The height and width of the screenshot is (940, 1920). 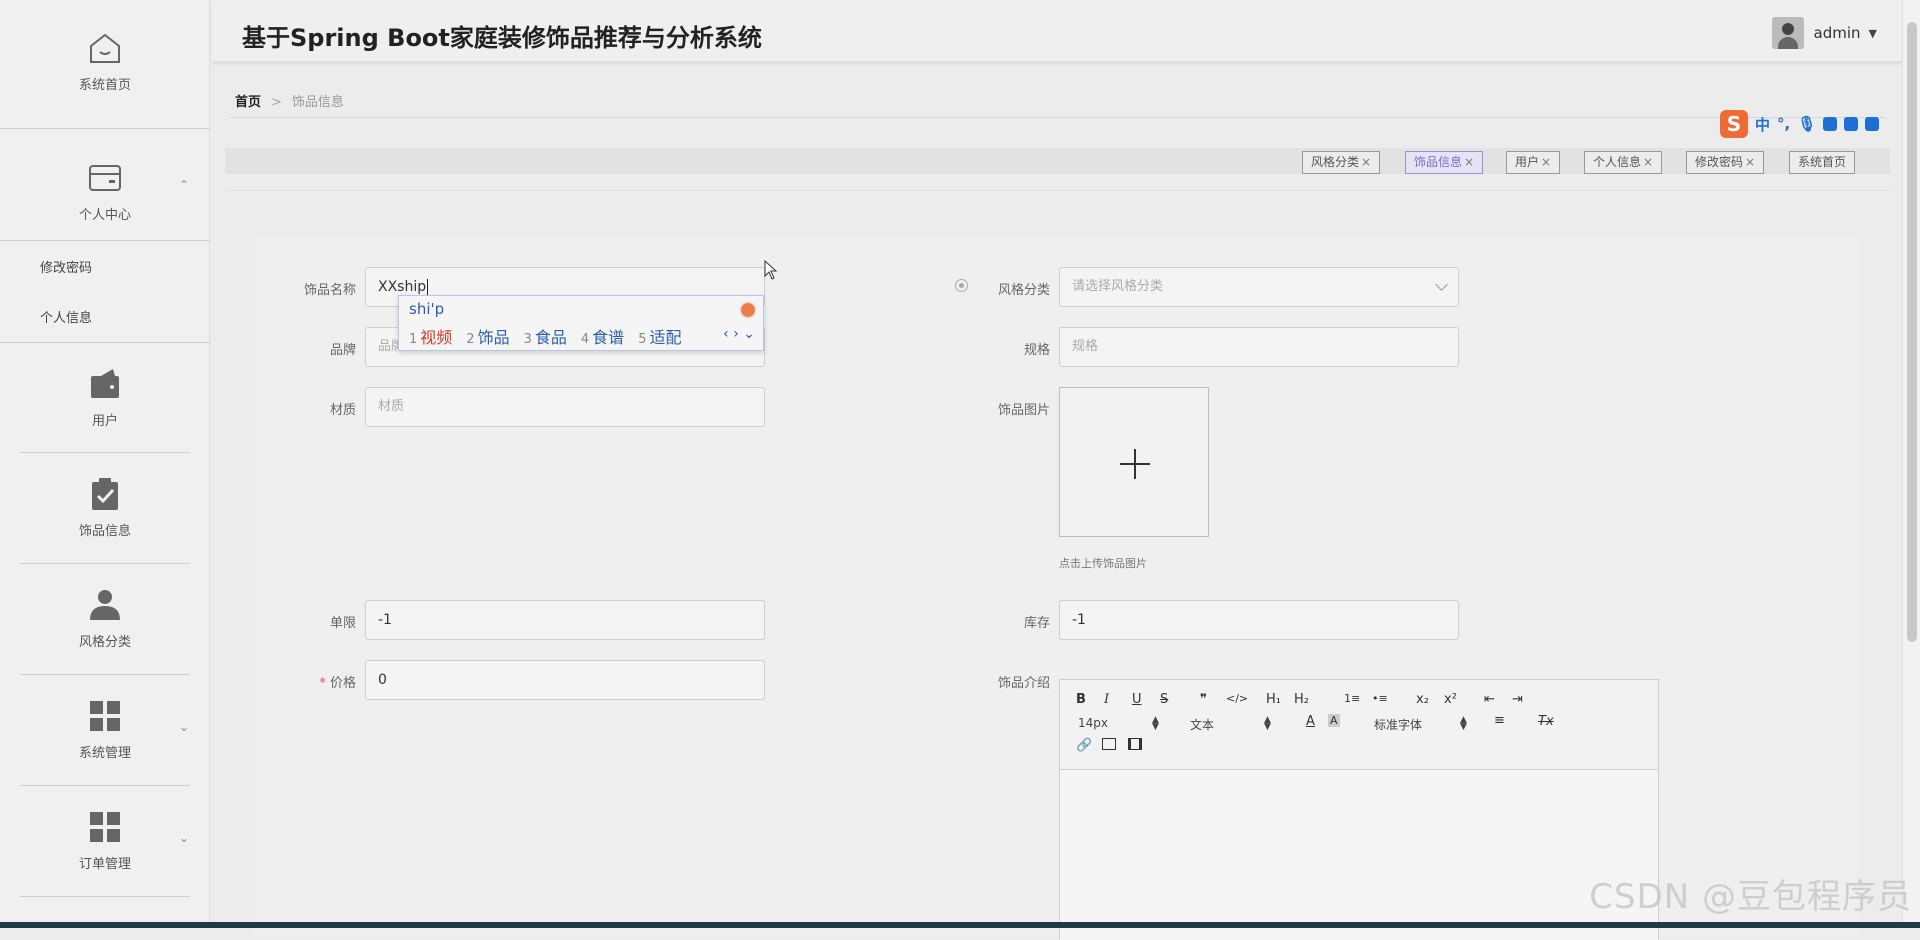 I want to click on indent-button: ⇥, so click(x=1517, y=699).